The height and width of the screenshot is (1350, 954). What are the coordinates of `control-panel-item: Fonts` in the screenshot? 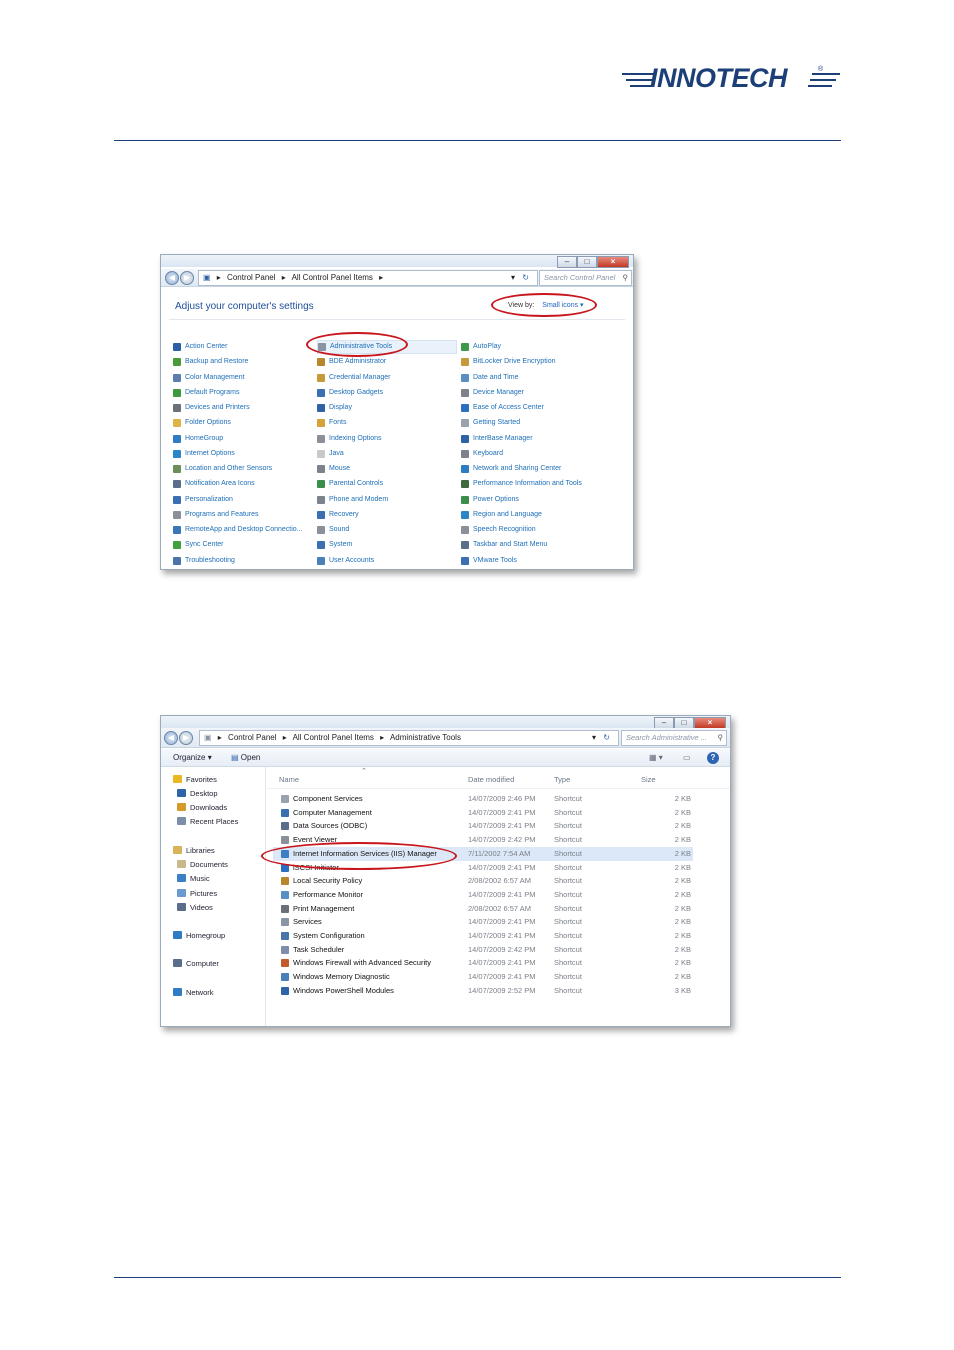 It's located at (332, 423).